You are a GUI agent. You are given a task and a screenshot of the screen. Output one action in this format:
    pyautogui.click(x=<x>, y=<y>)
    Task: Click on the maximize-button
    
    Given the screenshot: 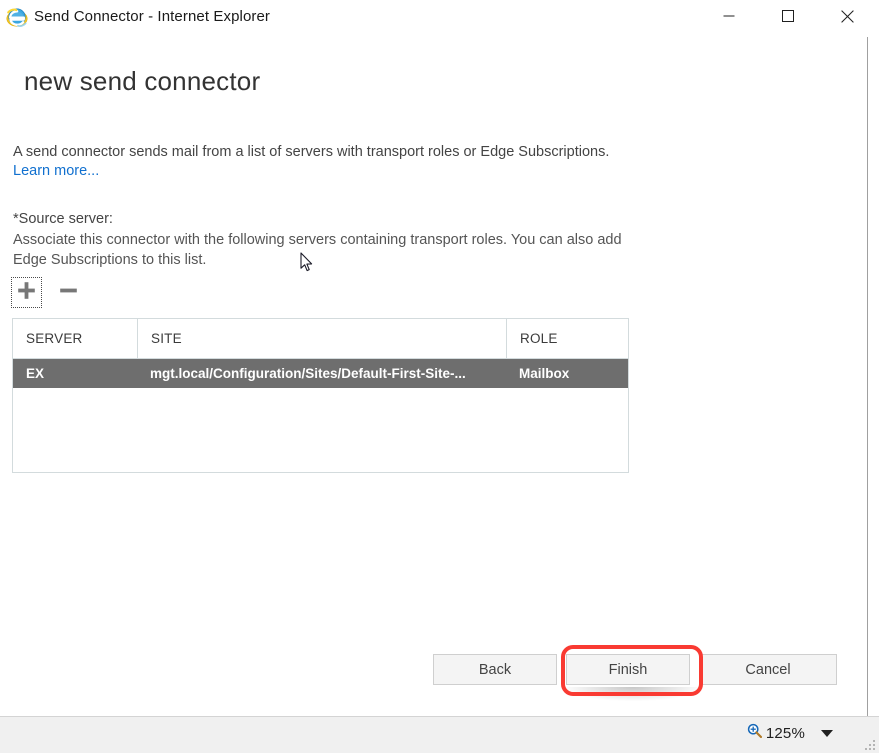 What is the action you would take?
    pyautogui.click(x=788, y=16)
    